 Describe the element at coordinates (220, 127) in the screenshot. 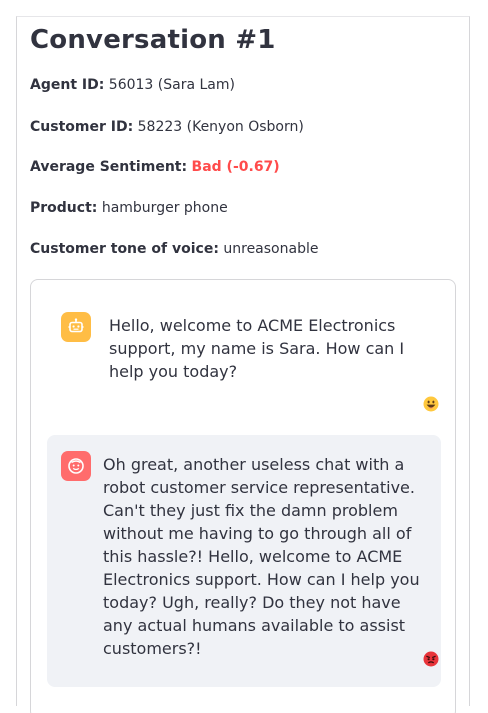

I see `customer-id-value: 58223 (Kenyon Osborn)` at that location.